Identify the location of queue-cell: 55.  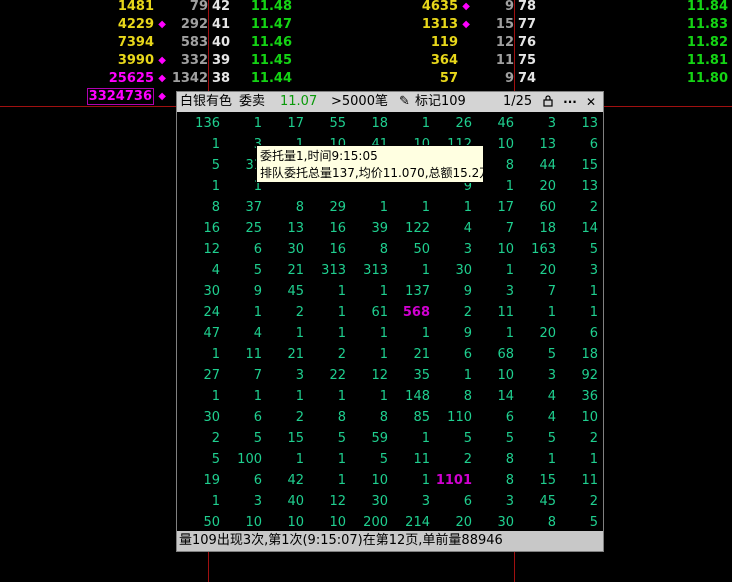
(325, 123).